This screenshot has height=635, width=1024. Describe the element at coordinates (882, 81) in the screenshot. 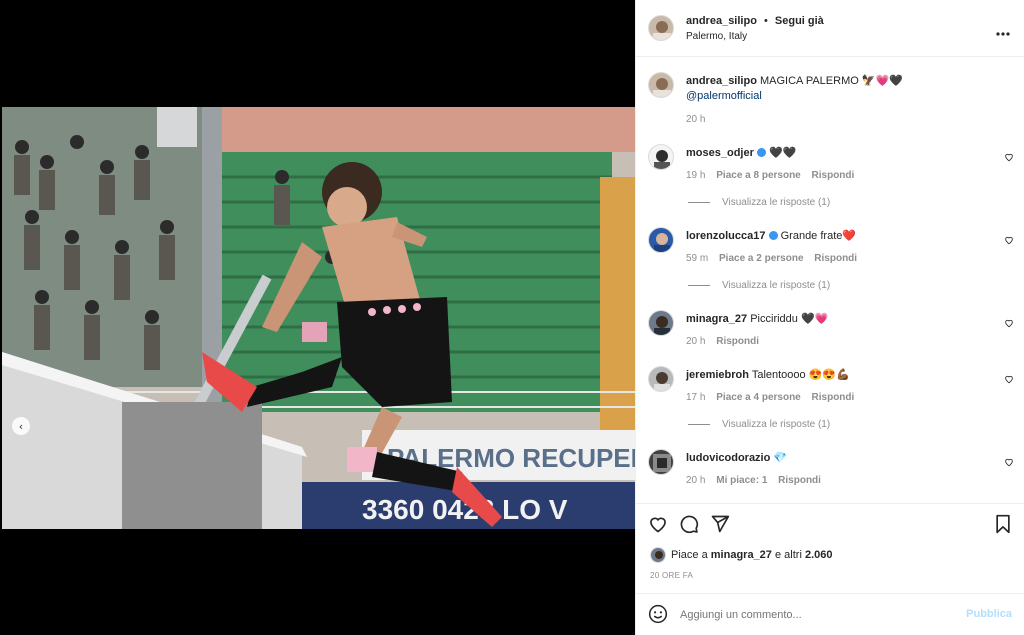

I see `caption-emoji: 🦅💗🖤` at that location.